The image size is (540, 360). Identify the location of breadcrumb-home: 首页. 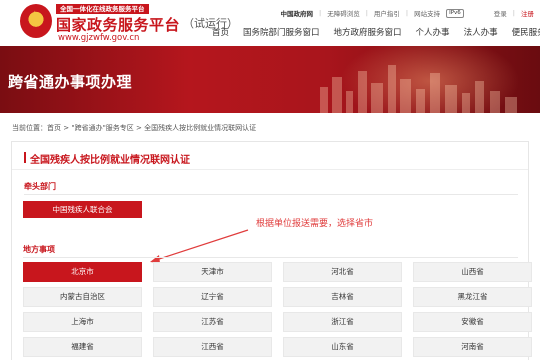
(54, 128).